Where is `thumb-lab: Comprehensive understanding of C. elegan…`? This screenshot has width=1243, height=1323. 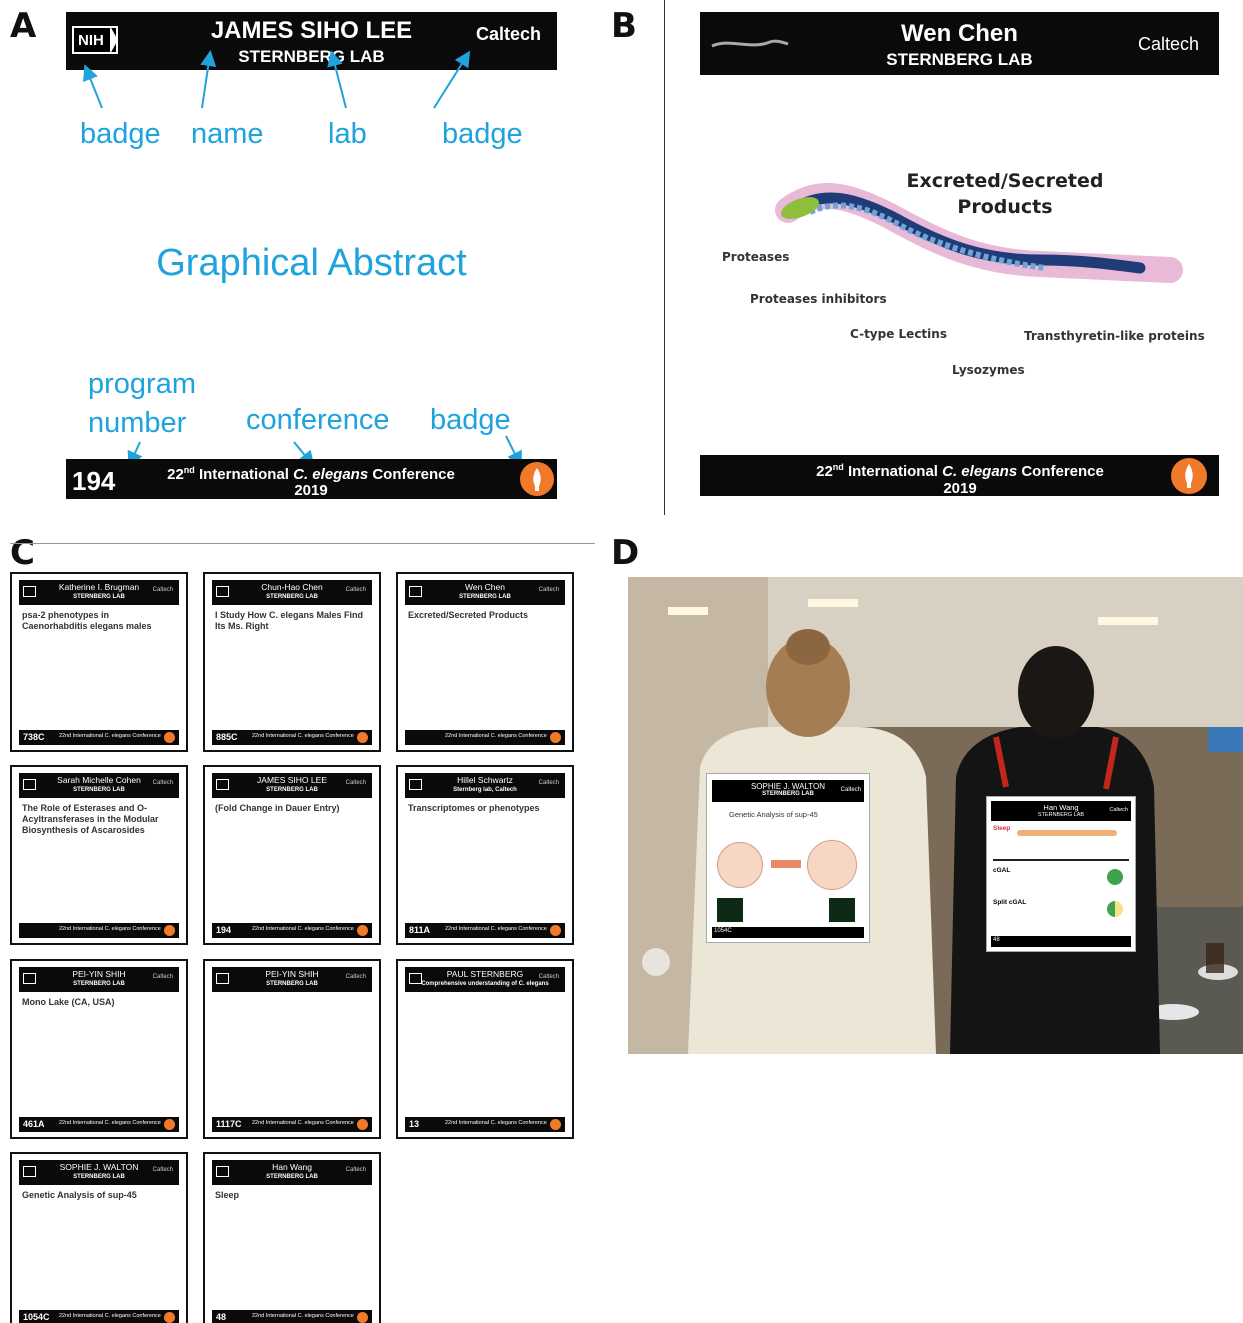
thumb-lab: Comprehensive understanding of C. elegan… is located at coordinates (485, 984).